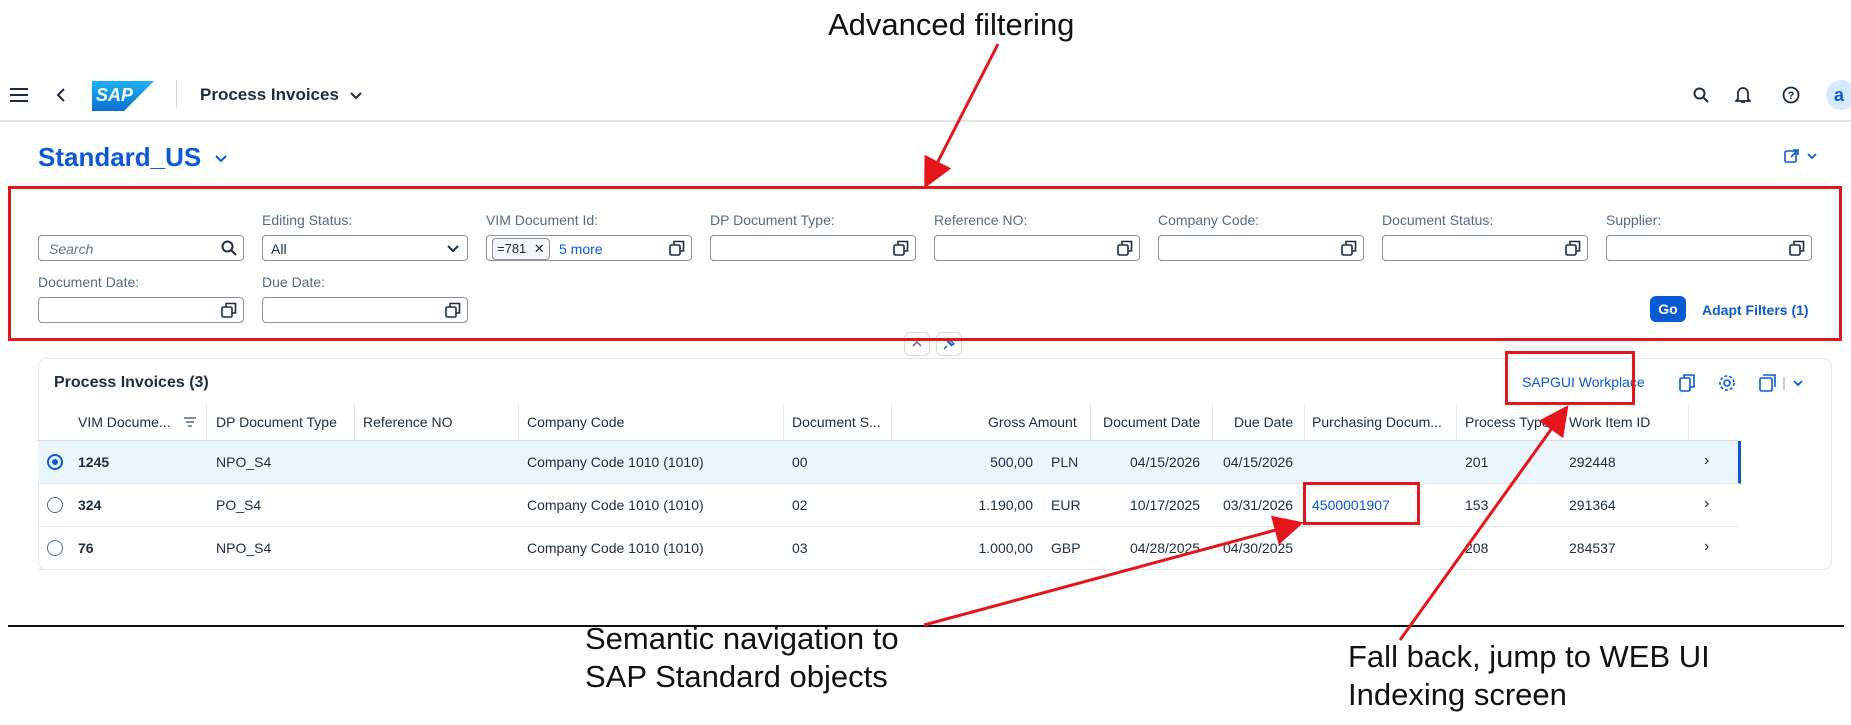 The image size is (1851, 725). Describe the element at coordinates (1483, 523) in the screenshot. I see `arrow-fallback` at that location.